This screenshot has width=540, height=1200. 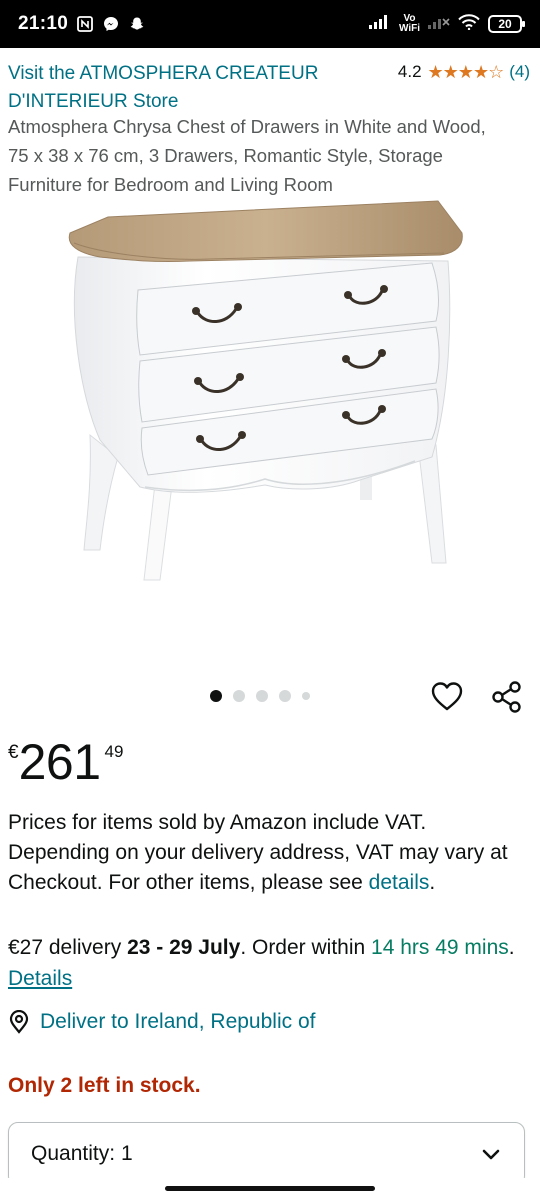 I want to click on vat-details-link: details, so click(x=399, y=882).